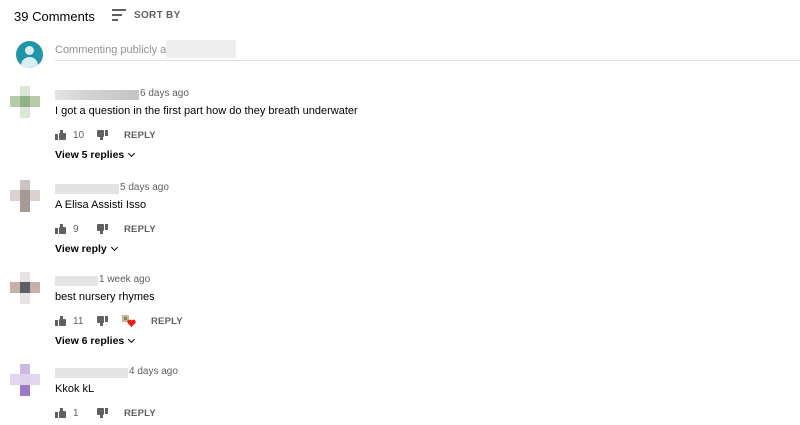 This screenshot has width=800, height=425. I want to click on view-replies-button: View reply, so click(86, 249).